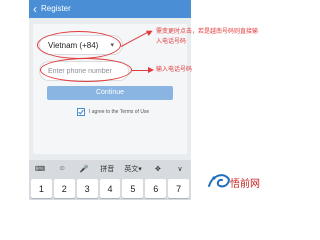 Image resolution: width=320 pixels, height=240 pixels. Describe the element at coordinates (174, 70) in the screenshot. I see `annotation-note-2: 输入电话号码` at that location.